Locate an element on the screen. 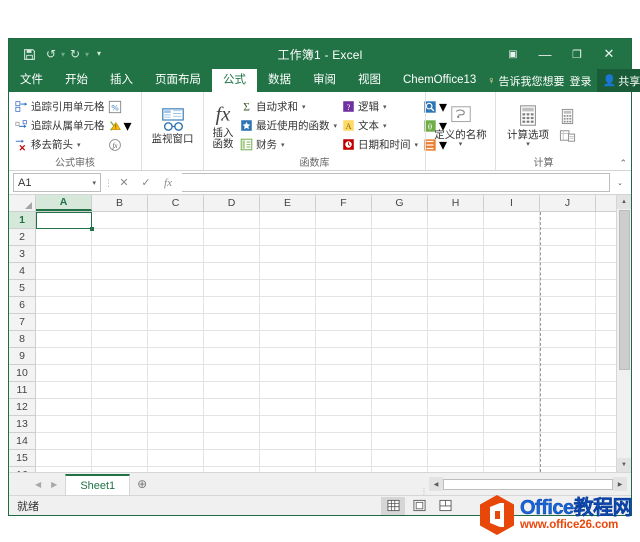 This screenshot has height=542, width=640. cell-D8 is located at coordinates (232, 339).